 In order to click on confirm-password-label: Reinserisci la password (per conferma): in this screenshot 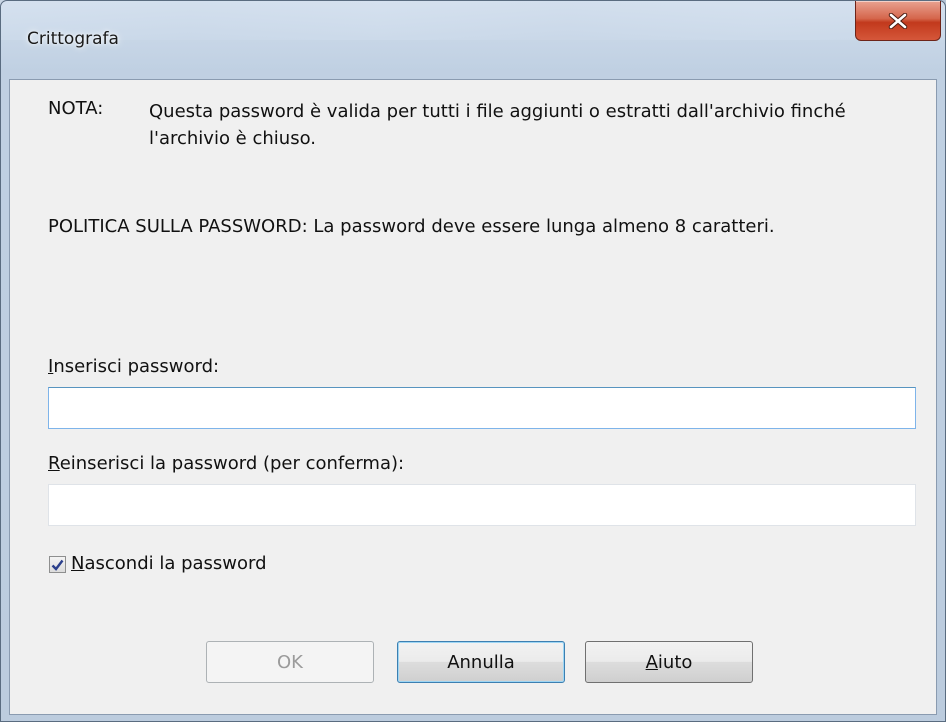, I will do `click(226, 464)`.